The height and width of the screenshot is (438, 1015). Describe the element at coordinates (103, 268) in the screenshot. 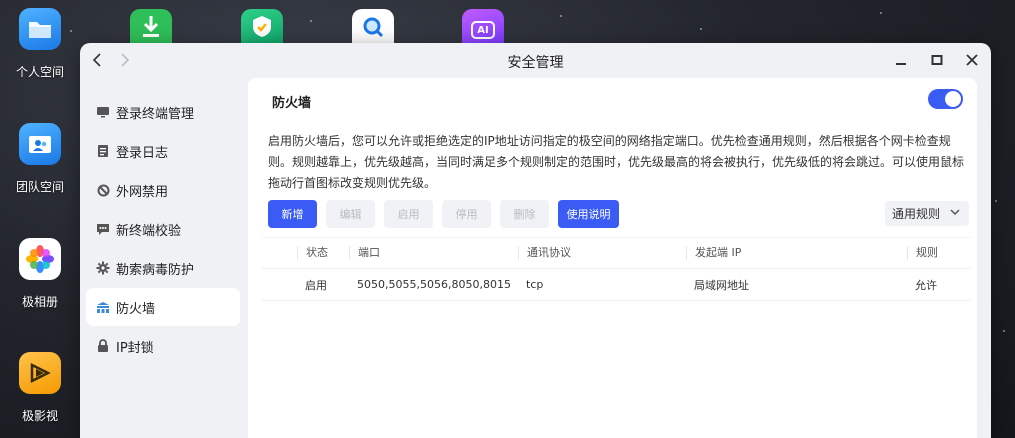

I see `gear-icon` at that location.